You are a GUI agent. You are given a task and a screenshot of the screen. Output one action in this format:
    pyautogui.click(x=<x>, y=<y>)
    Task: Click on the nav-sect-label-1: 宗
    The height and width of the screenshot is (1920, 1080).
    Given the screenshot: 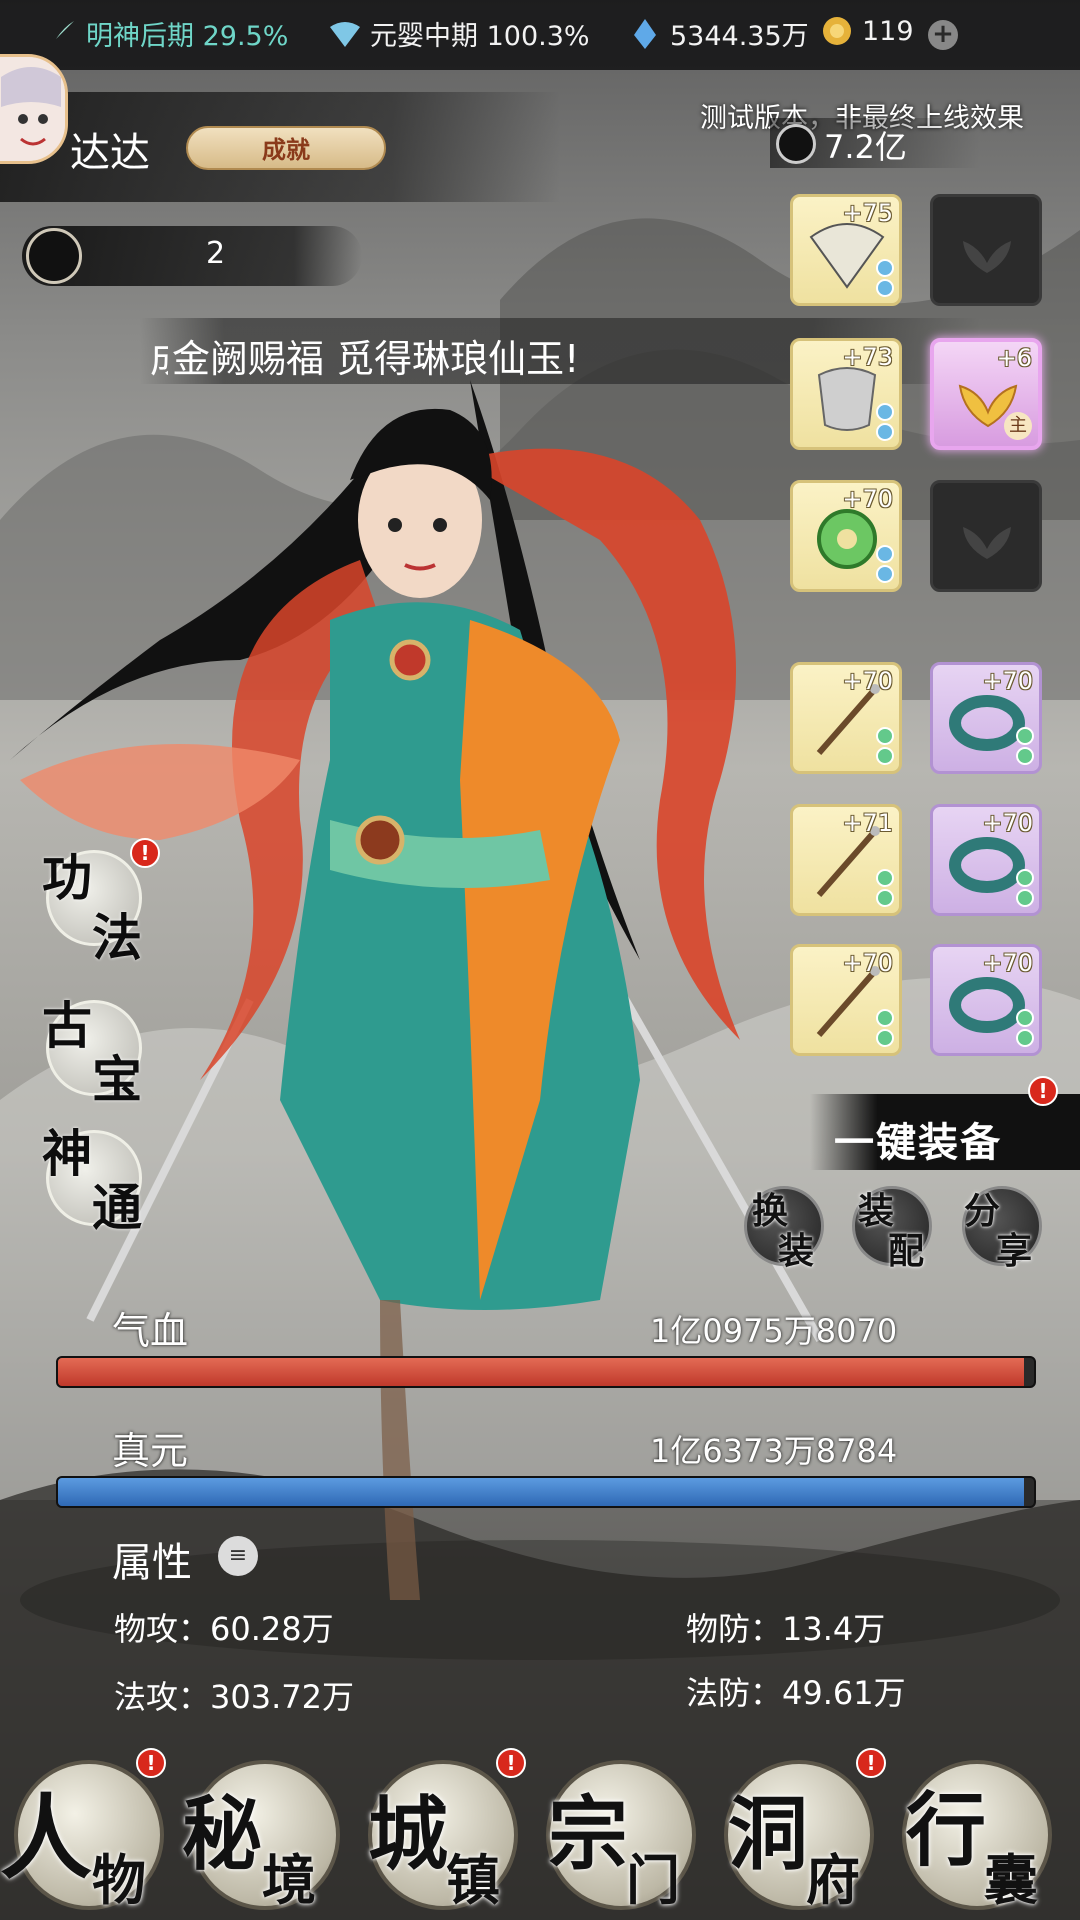 What is the action you would take?
    pyautogui.click(x=588, y=1834)
    